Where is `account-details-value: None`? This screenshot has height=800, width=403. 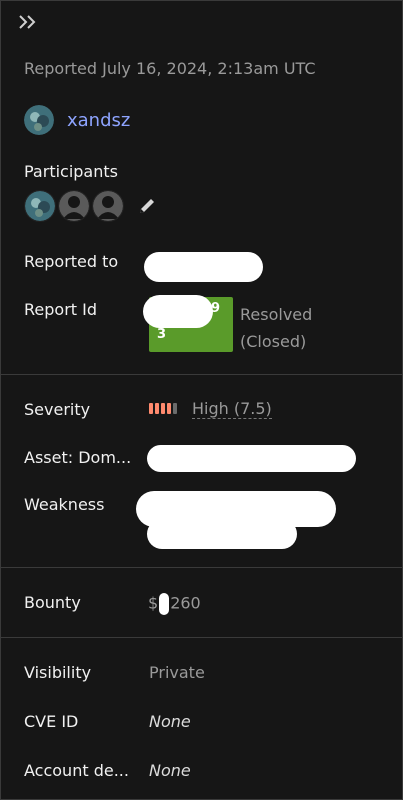 account-details-value: None is located at coordinates (170, 770).